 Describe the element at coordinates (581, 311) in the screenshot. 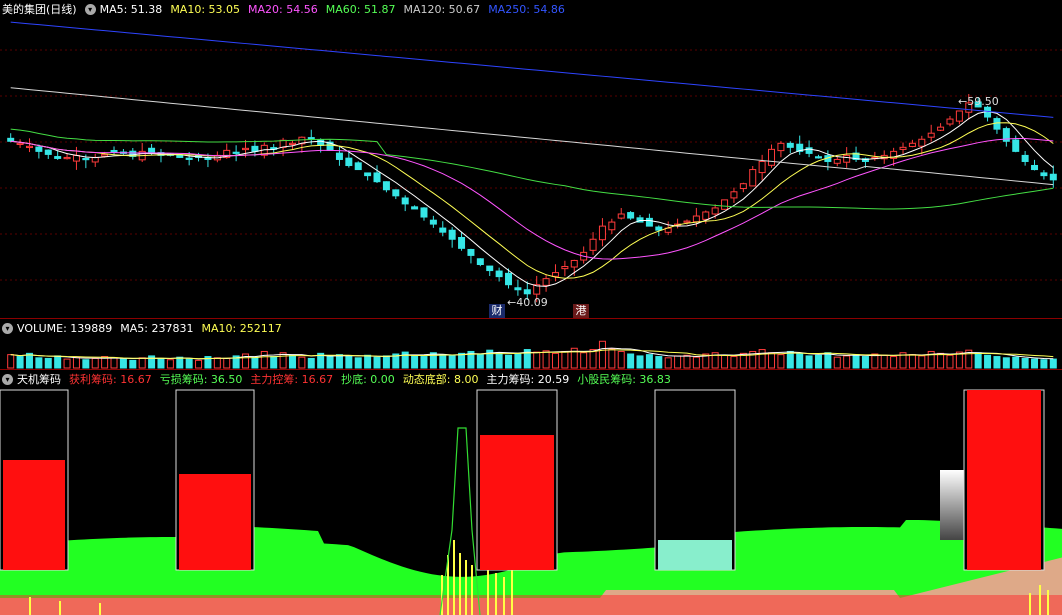

I see `event-badge-hk: 港` at that location.